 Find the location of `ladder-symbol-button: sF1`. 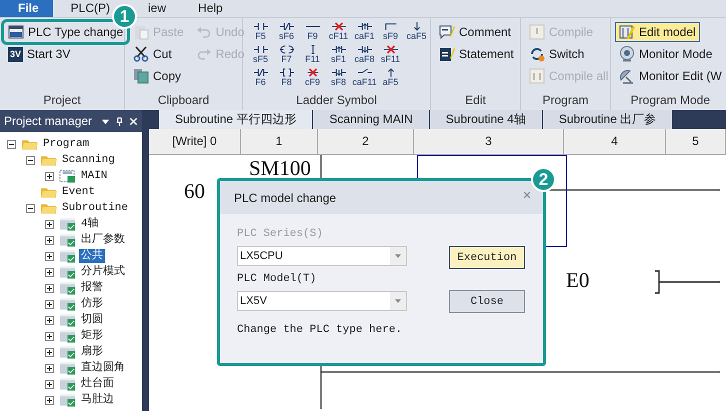

ladder-symbol-button: sF1 is located at coordinates (338, 56).